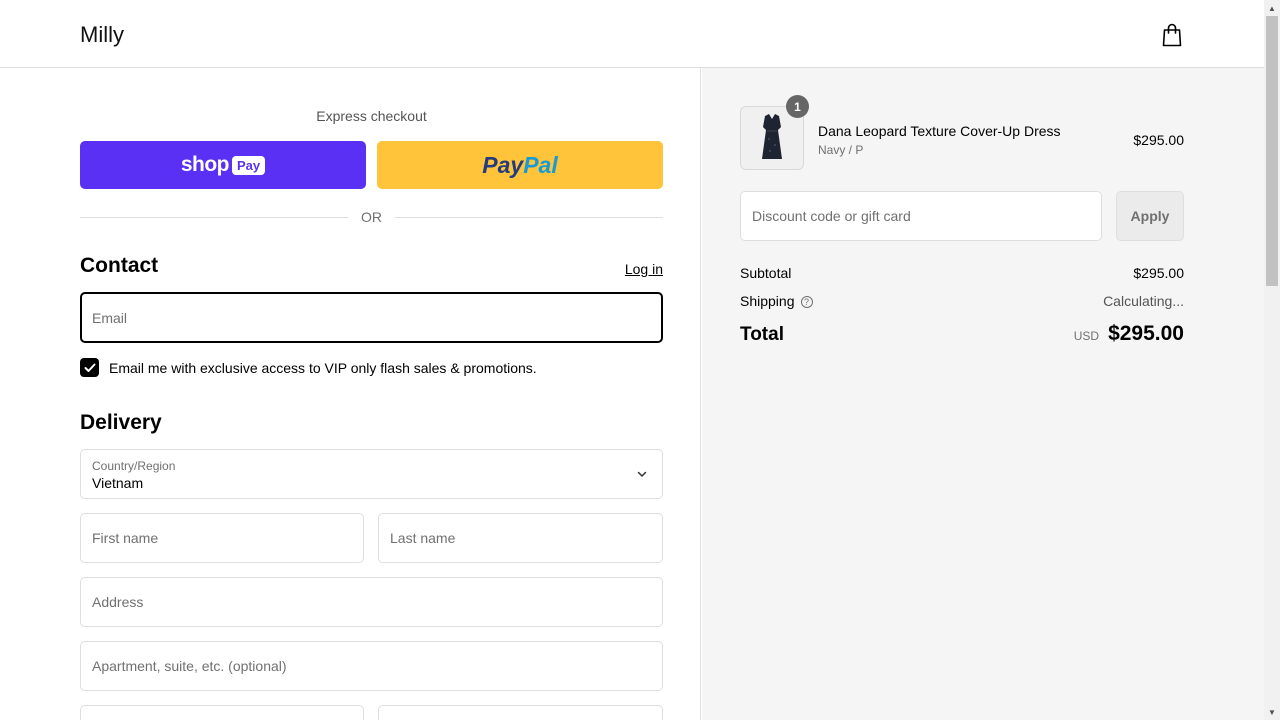 Image resolution: width=1280 pixels, height=720 pixels. What do you see at coordinates (1272, 151) in the screenshot?
I see `scrollbar-thumb` at bounding box center [1272, 151].